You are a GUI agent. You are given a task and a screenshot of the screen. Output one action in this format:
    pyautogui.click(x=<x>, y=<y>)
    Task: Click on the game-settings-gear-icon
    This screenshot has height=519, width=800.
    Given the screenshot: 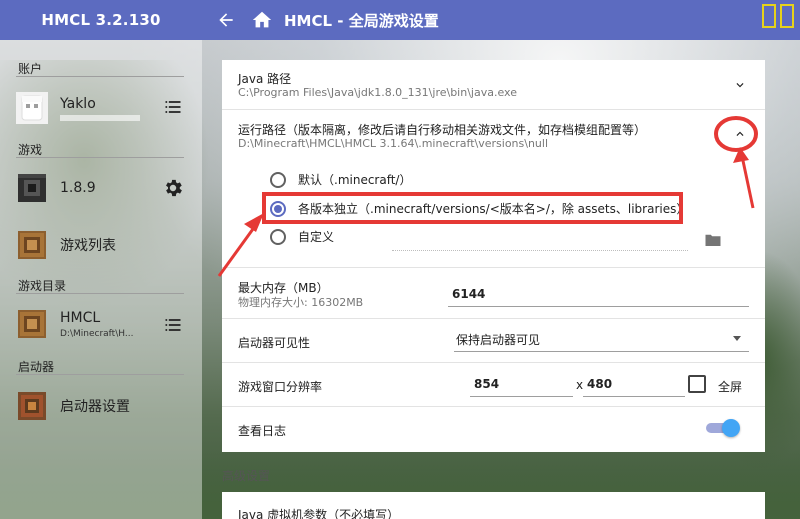 What is the action you would take?
    pyautogui.click(x=173, y=188)
    